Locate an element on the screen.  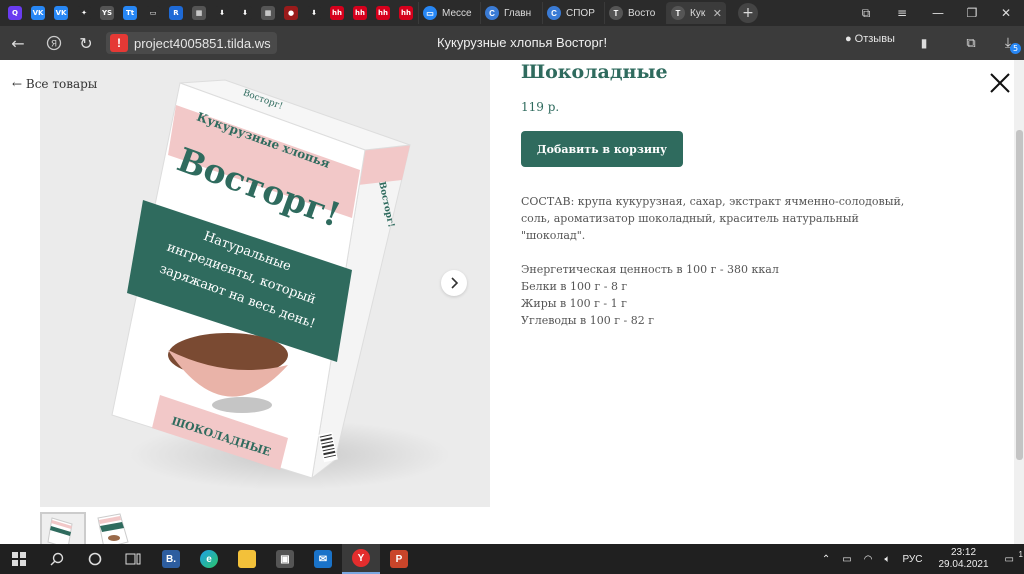
clock: 23:12 29.04.2021 is located at coordinates (963, 559).